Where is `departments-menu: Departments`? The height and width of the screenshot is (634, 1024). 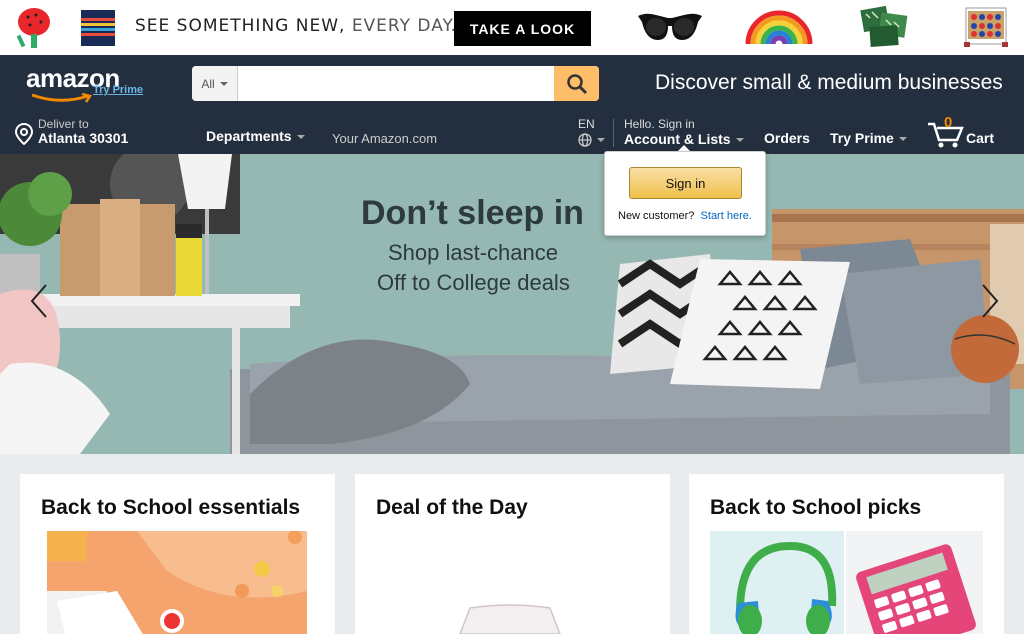
departments-menu: Departments is located at coordinates (255, 137).